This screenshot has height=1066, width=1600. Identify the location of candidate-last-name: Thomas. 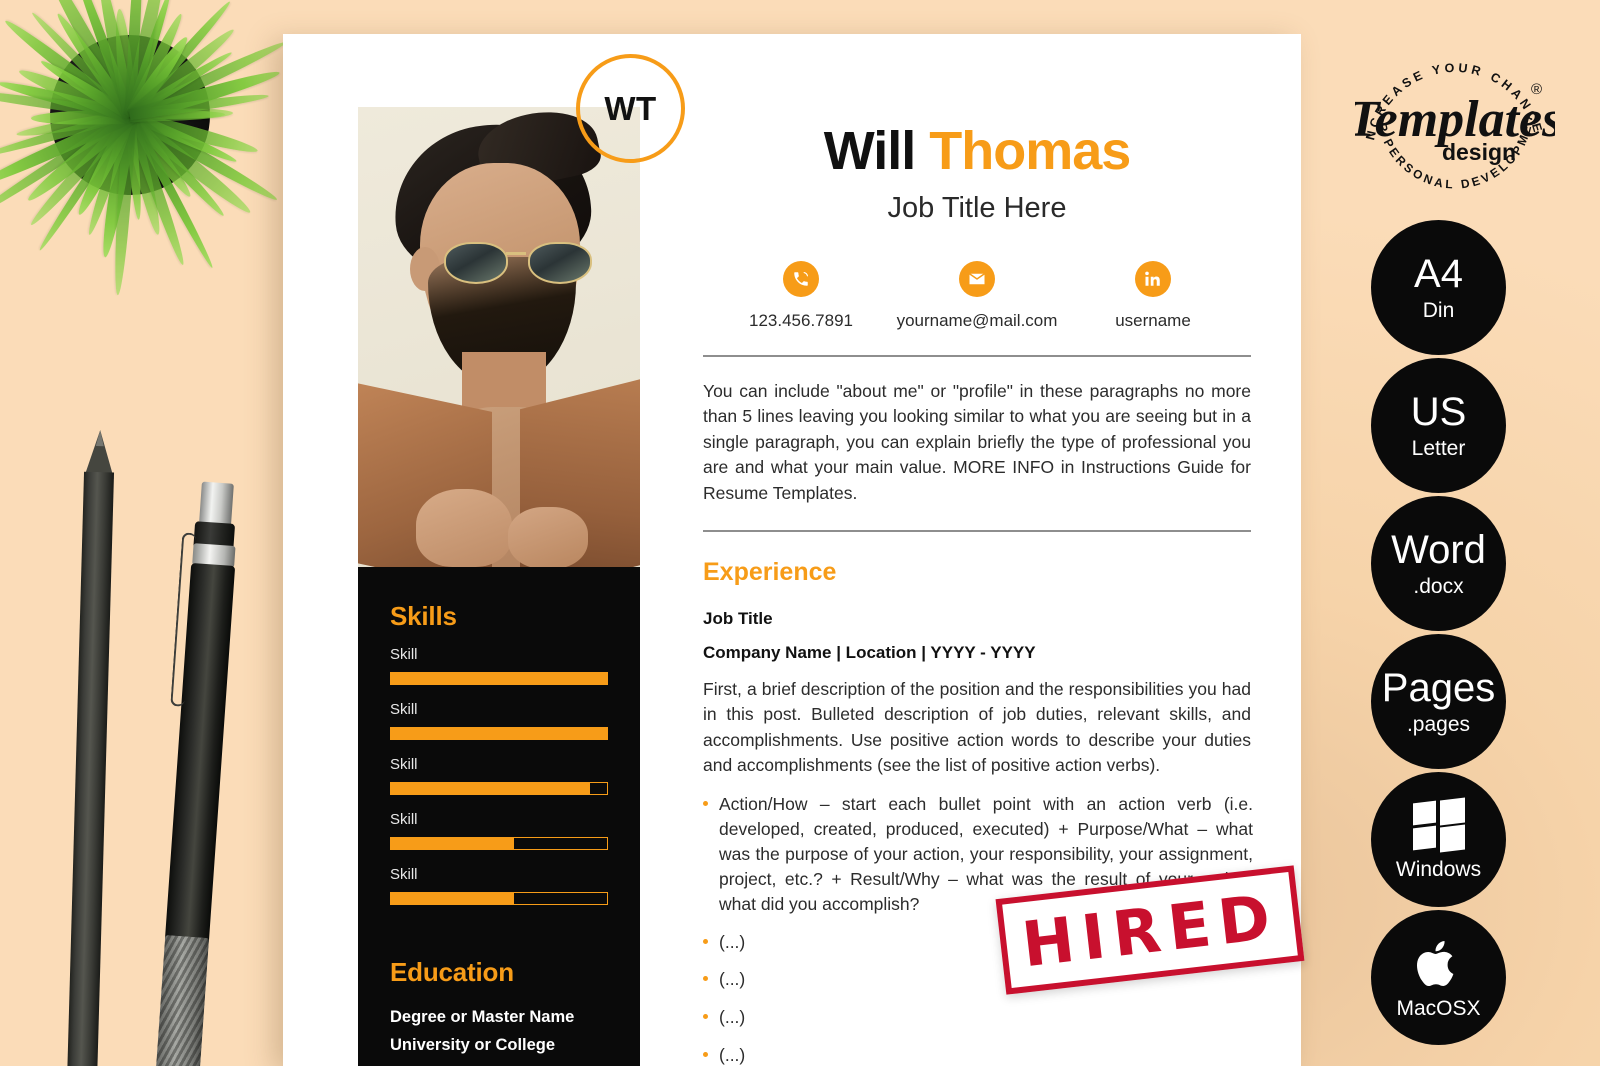
(1030, 151).